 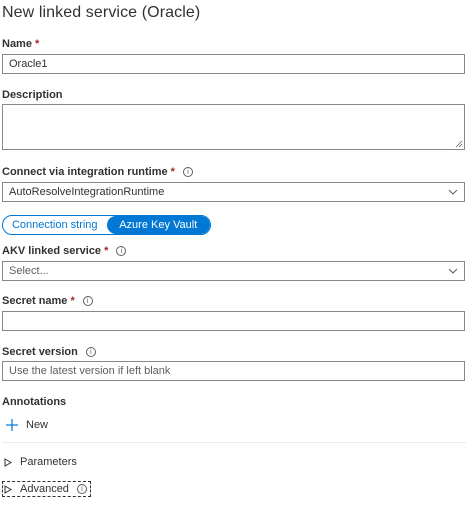 I want to click on runtime-label-text: Connect via integration runtime, so click(x=85, y=172).